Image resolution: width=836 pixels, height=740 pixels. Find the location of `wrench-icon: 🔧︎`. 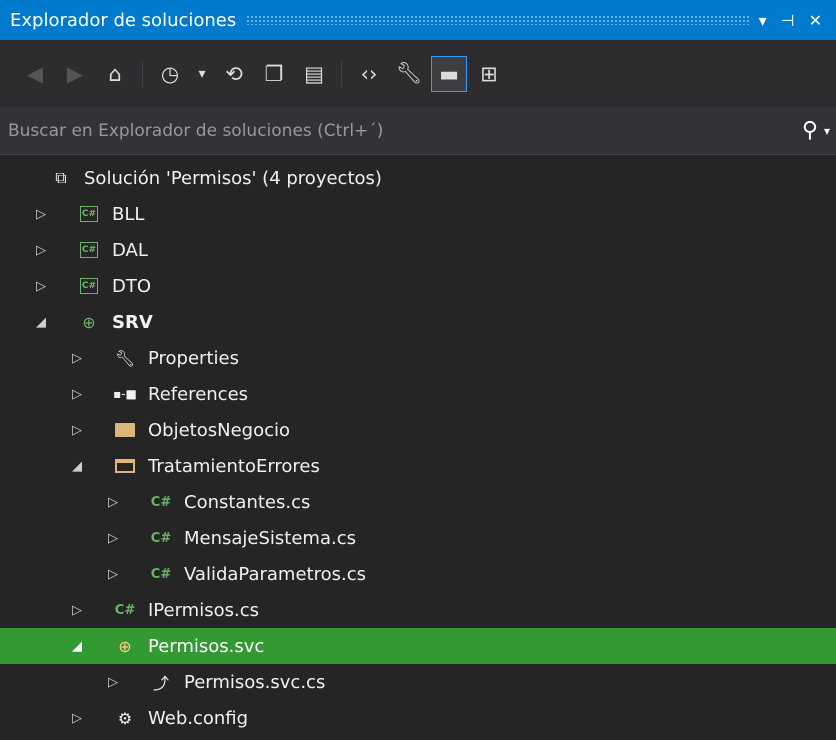

wrench-icon: 🔧︎ is located at coordinates (125, 358).